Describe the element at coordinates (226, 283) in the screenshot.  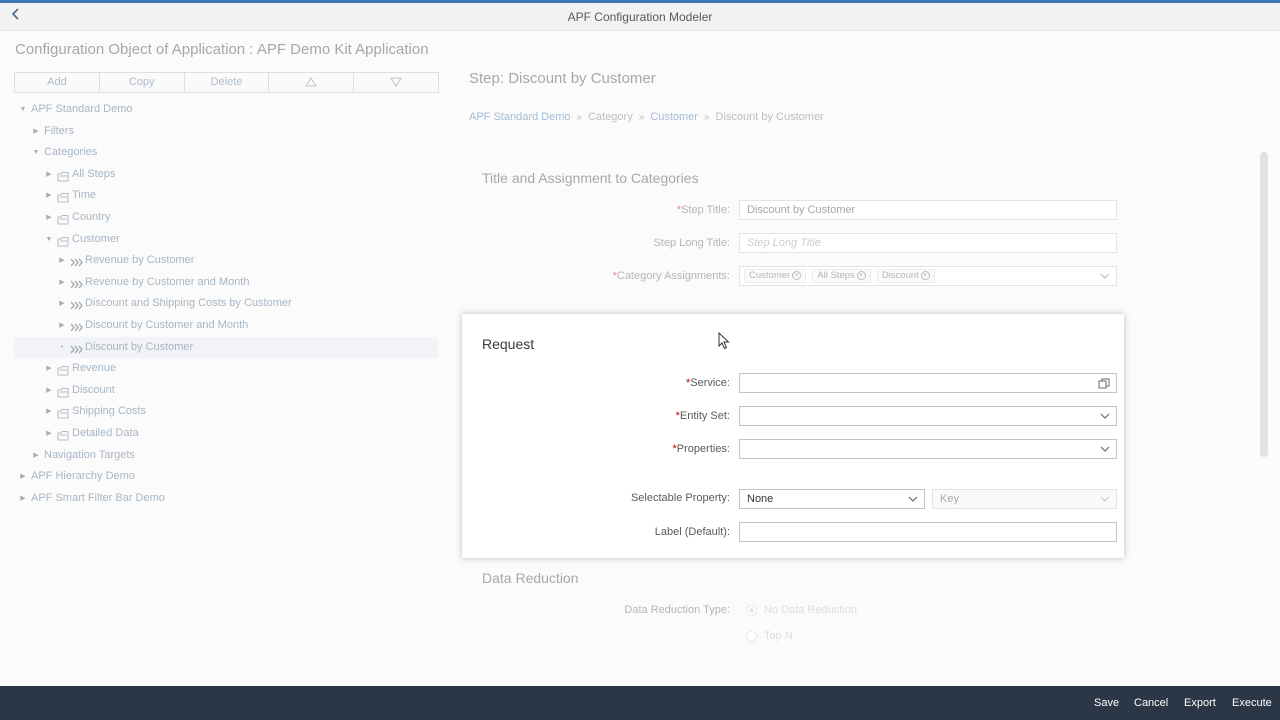
I see `tree-node: ▶ Revenue by Customer and Month` at that location.